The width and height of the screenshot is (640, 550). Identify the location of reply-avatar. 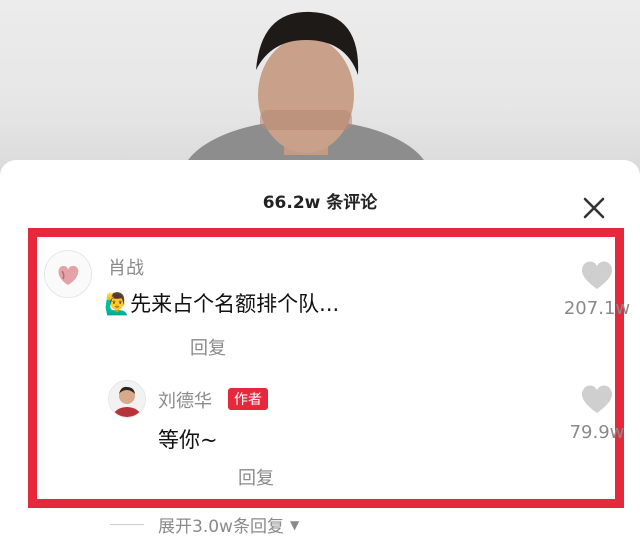
(127, 399).